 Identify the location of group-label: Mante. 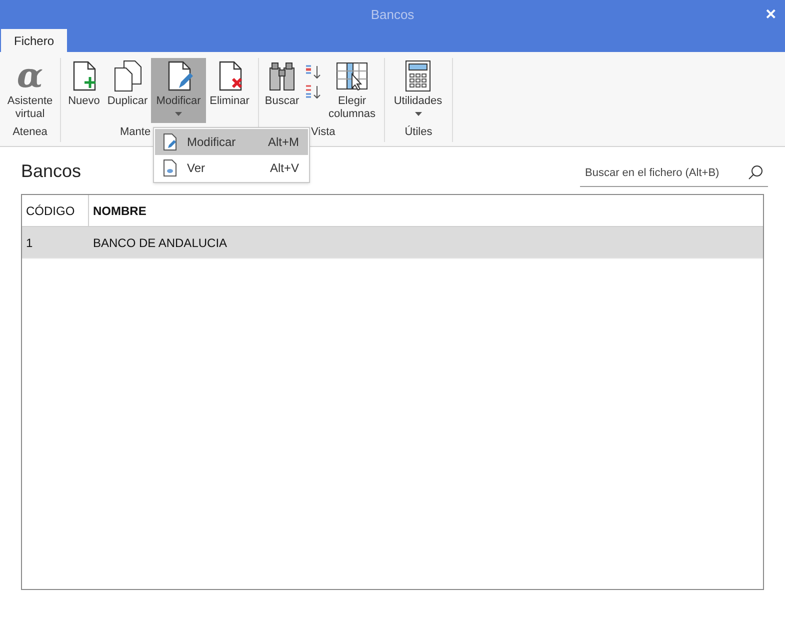
(135, 132).